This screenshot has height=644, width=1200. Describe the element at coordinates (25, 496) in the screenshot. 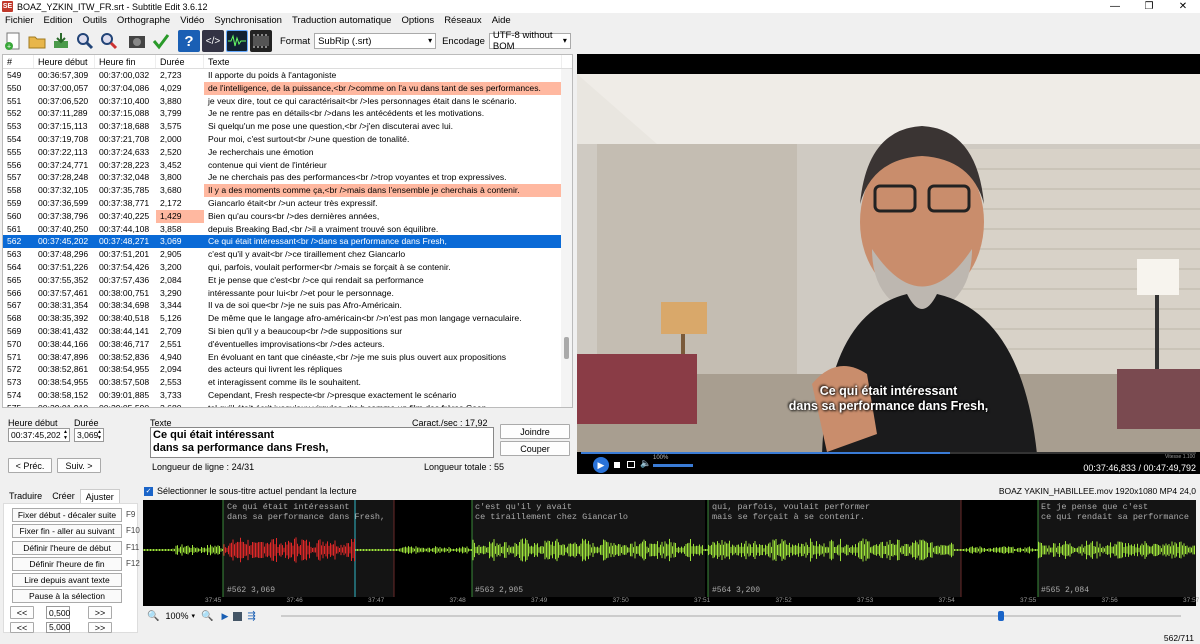

I see `tab-translate: Traduire` at that location.